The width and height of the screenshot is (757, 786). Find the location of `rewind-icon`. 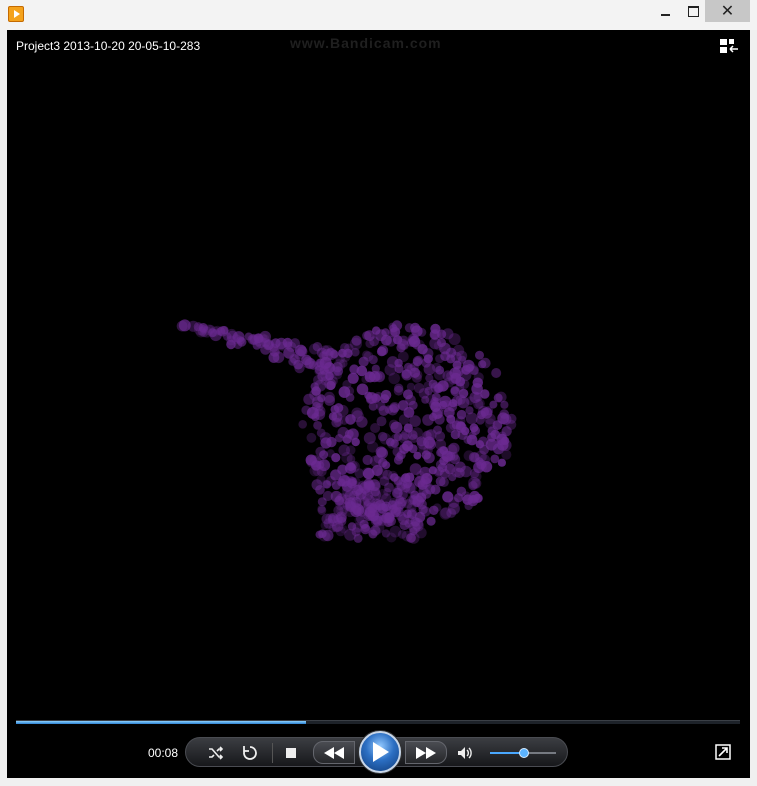

rewind-icon is located at coordinates (334, 753).